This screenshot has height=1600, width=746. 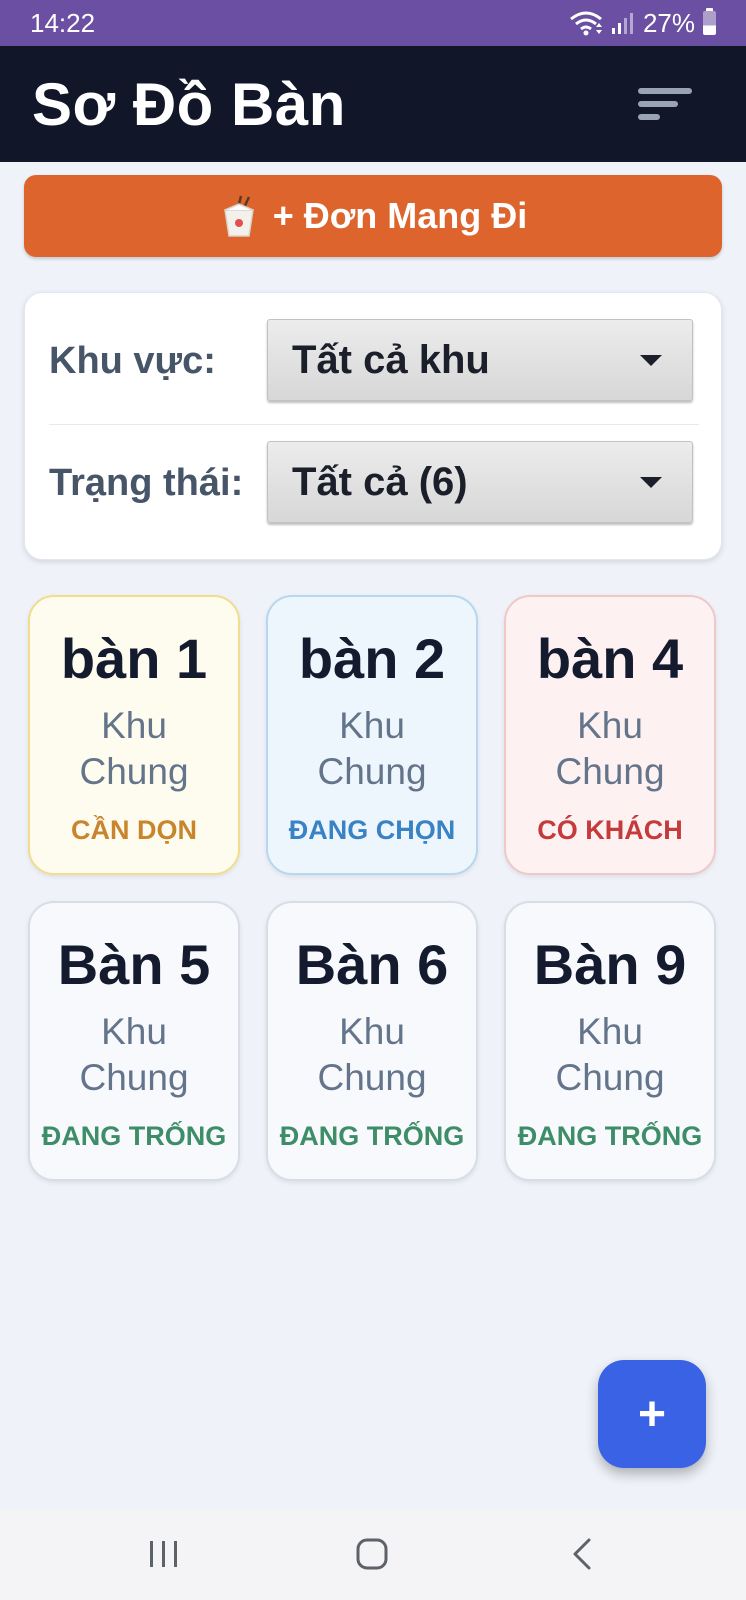 What do you see at coordinates (63, 22) in the screenshot?
I see `status-time: 14:22` at bounding box center [63, 22].